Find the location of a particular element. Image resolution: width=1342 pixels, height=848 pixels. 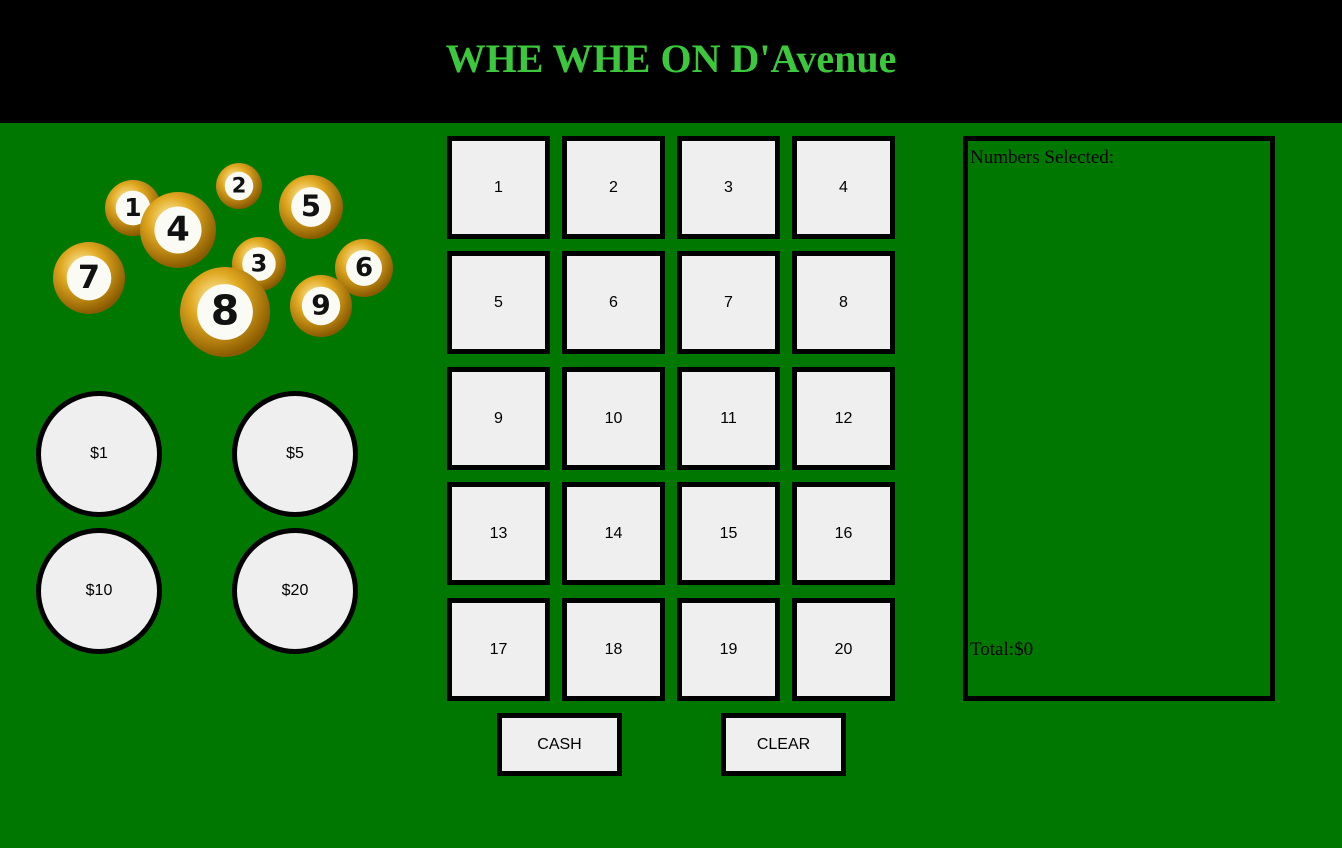

ball-number-2: 2 is located at coordinates (239, 185).